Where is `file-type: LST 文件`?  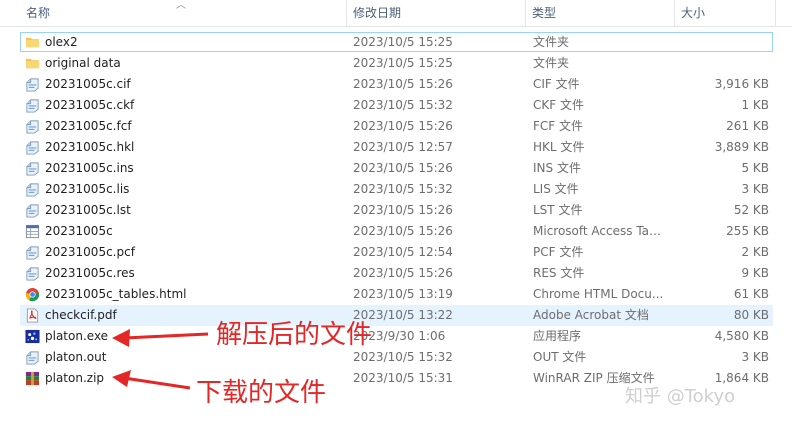 file-type: LST 文件 is located at coordinates (558, 210).